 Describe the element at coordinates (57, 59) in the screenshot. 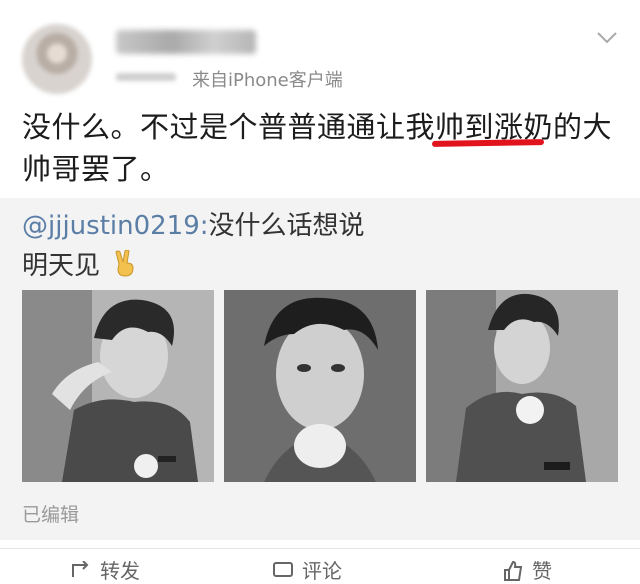

I see `avatar` at that location.